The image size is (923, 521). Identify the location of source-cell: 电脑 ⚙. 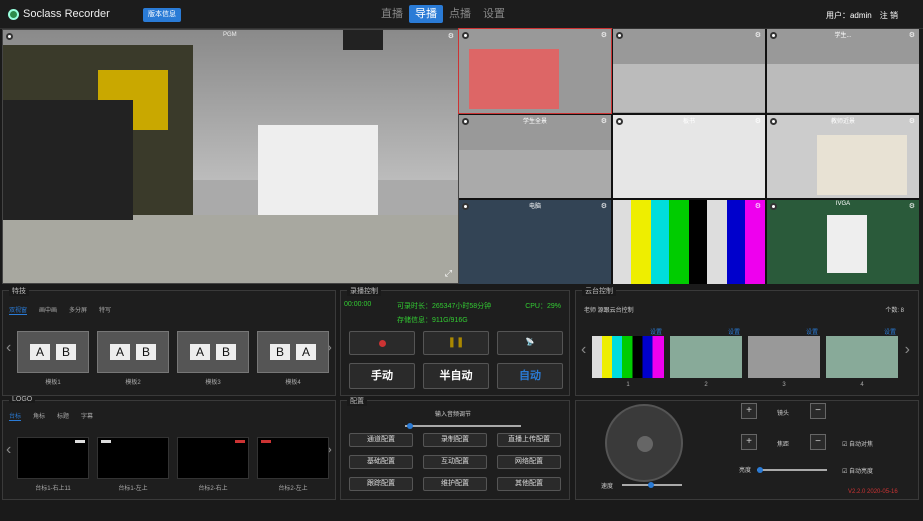
(535, 242).